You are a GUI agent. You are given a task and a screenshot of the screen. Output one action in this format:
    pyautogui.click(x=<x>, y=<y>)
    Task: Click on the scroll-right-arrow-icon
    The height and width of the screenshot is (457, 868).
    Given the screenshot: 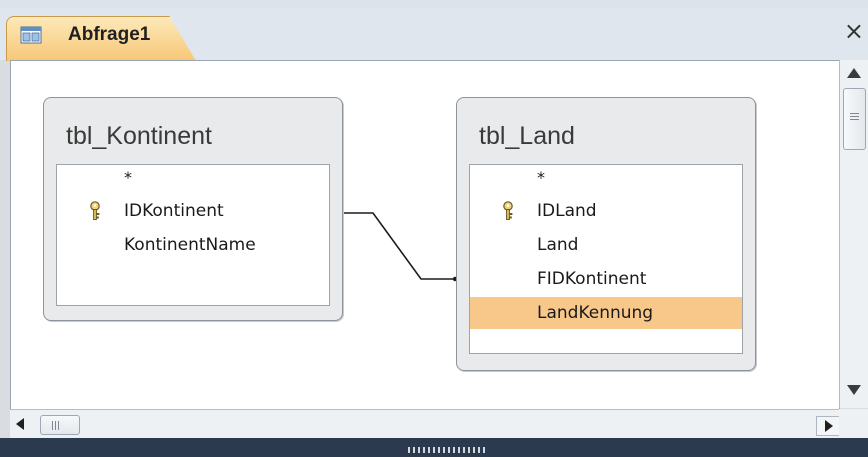 What is the action you would take?
    pyautogui.click(x=828, y=426)
    